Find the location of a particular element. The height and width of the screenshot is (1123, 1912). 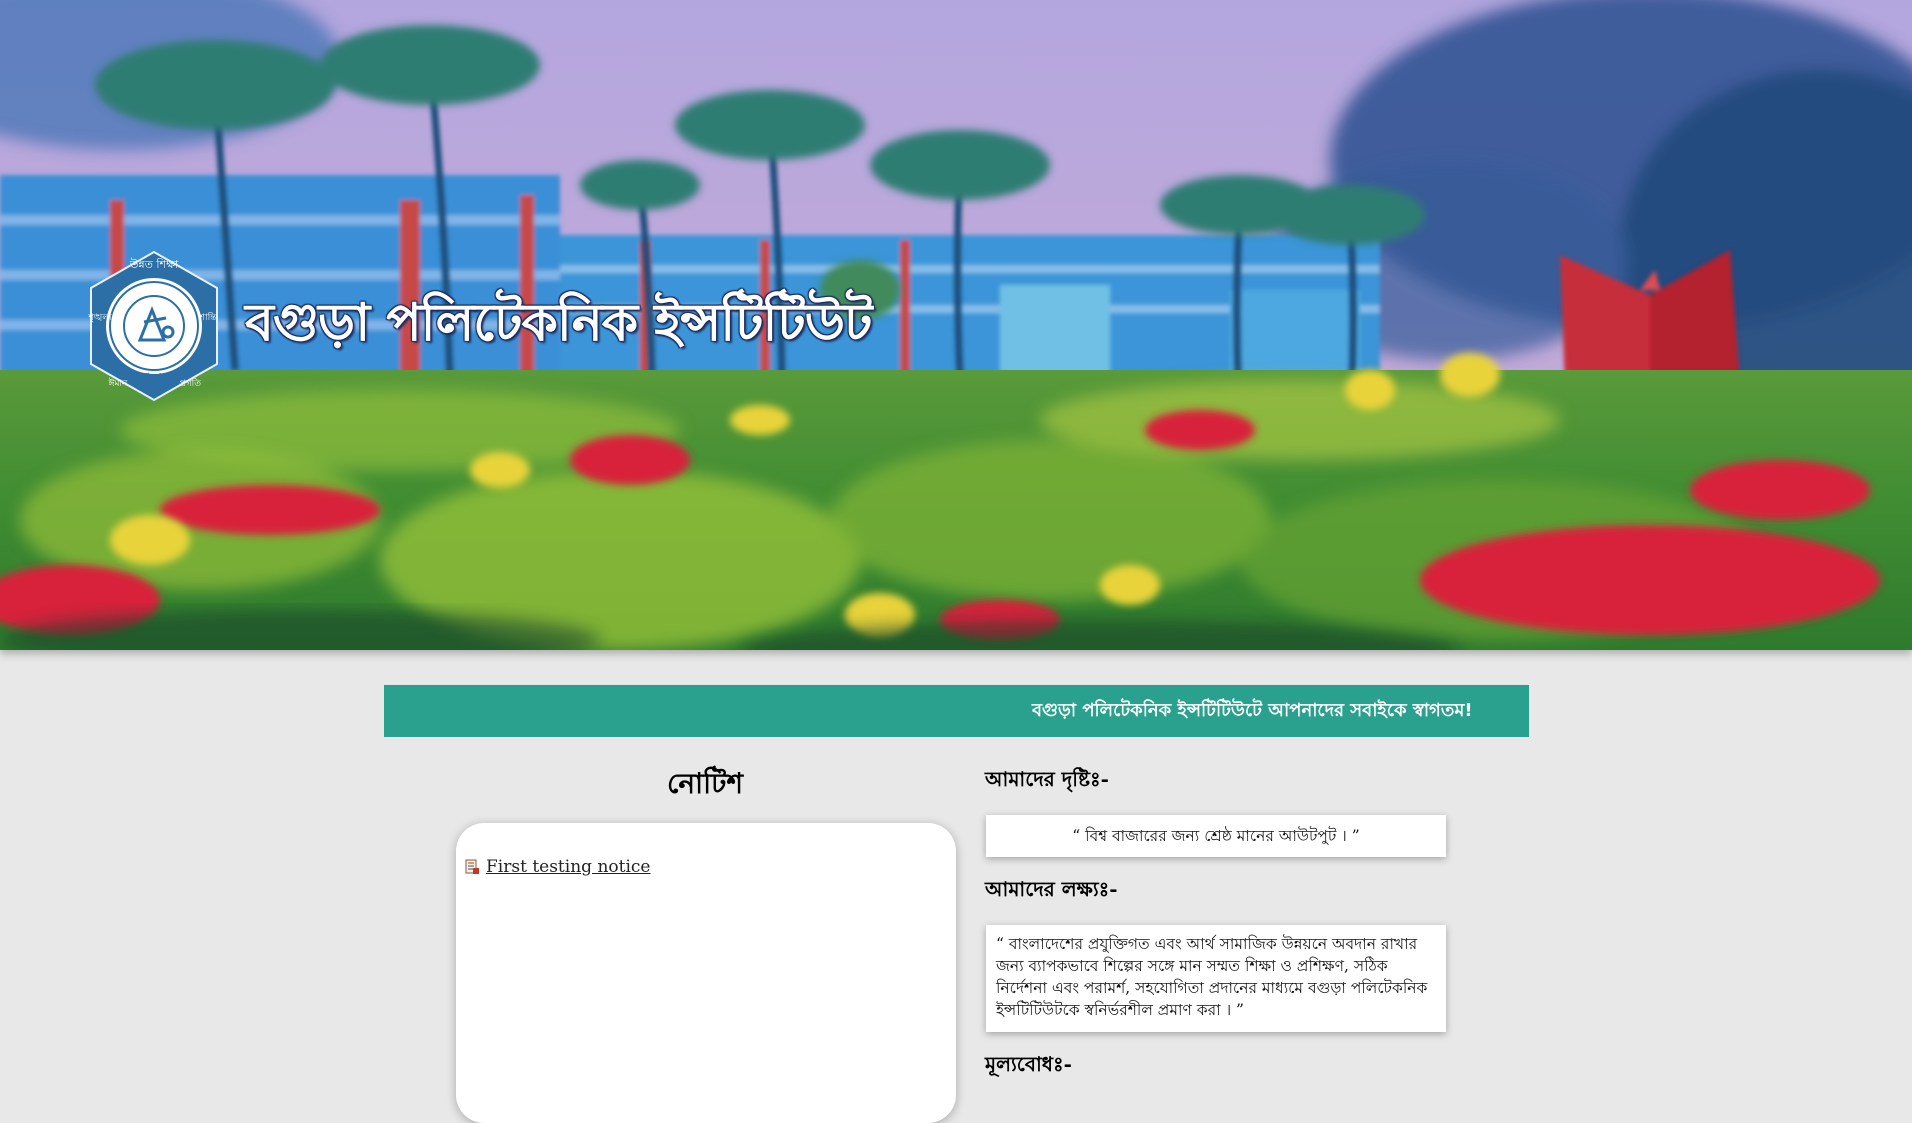

svg-text: শৃঙ্খলা is located at coordinates (99, 318).